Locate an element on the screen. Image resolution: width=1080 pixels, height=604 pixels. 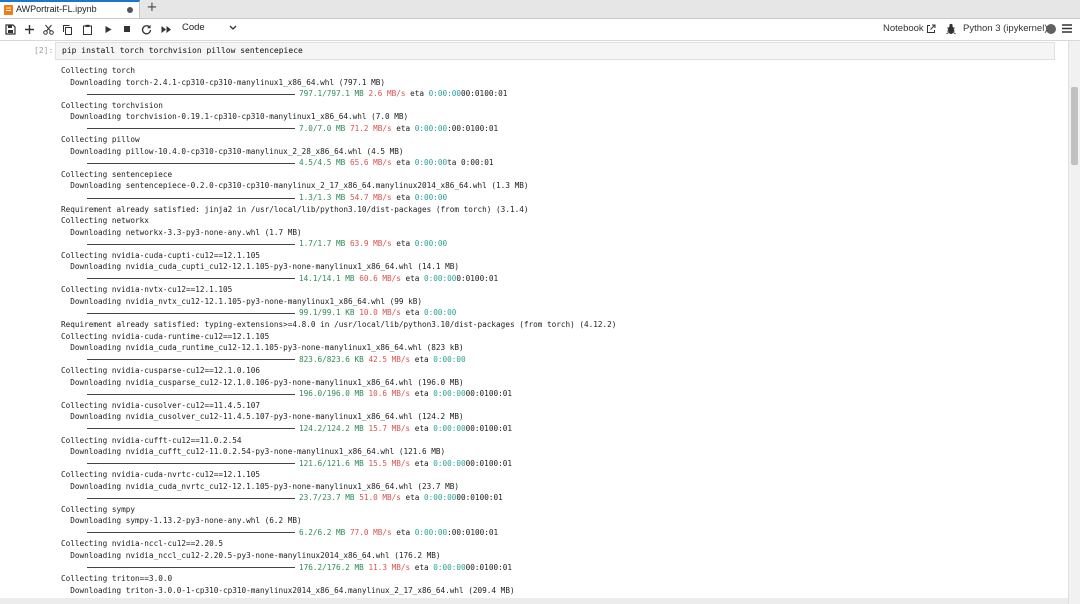
cell-prompt: [2]: is located at coordinates (44, 50).